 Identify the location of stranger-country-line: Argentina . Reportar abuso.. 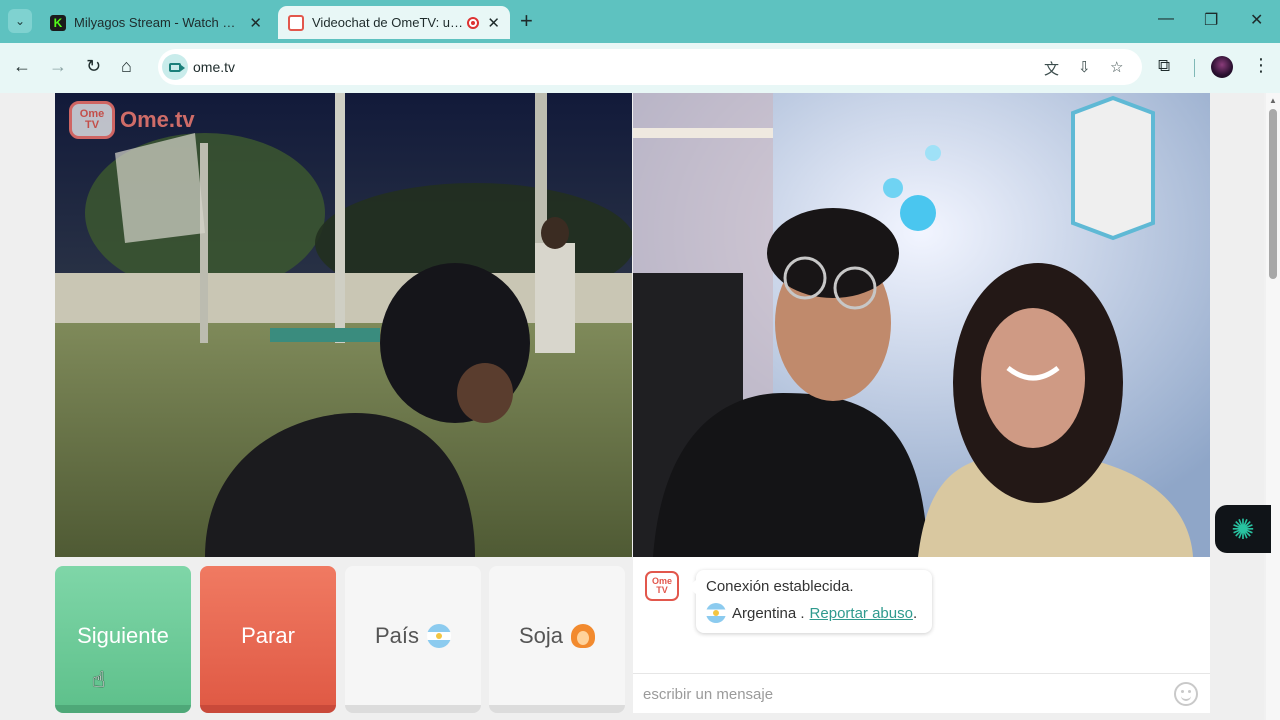
(814, 613).